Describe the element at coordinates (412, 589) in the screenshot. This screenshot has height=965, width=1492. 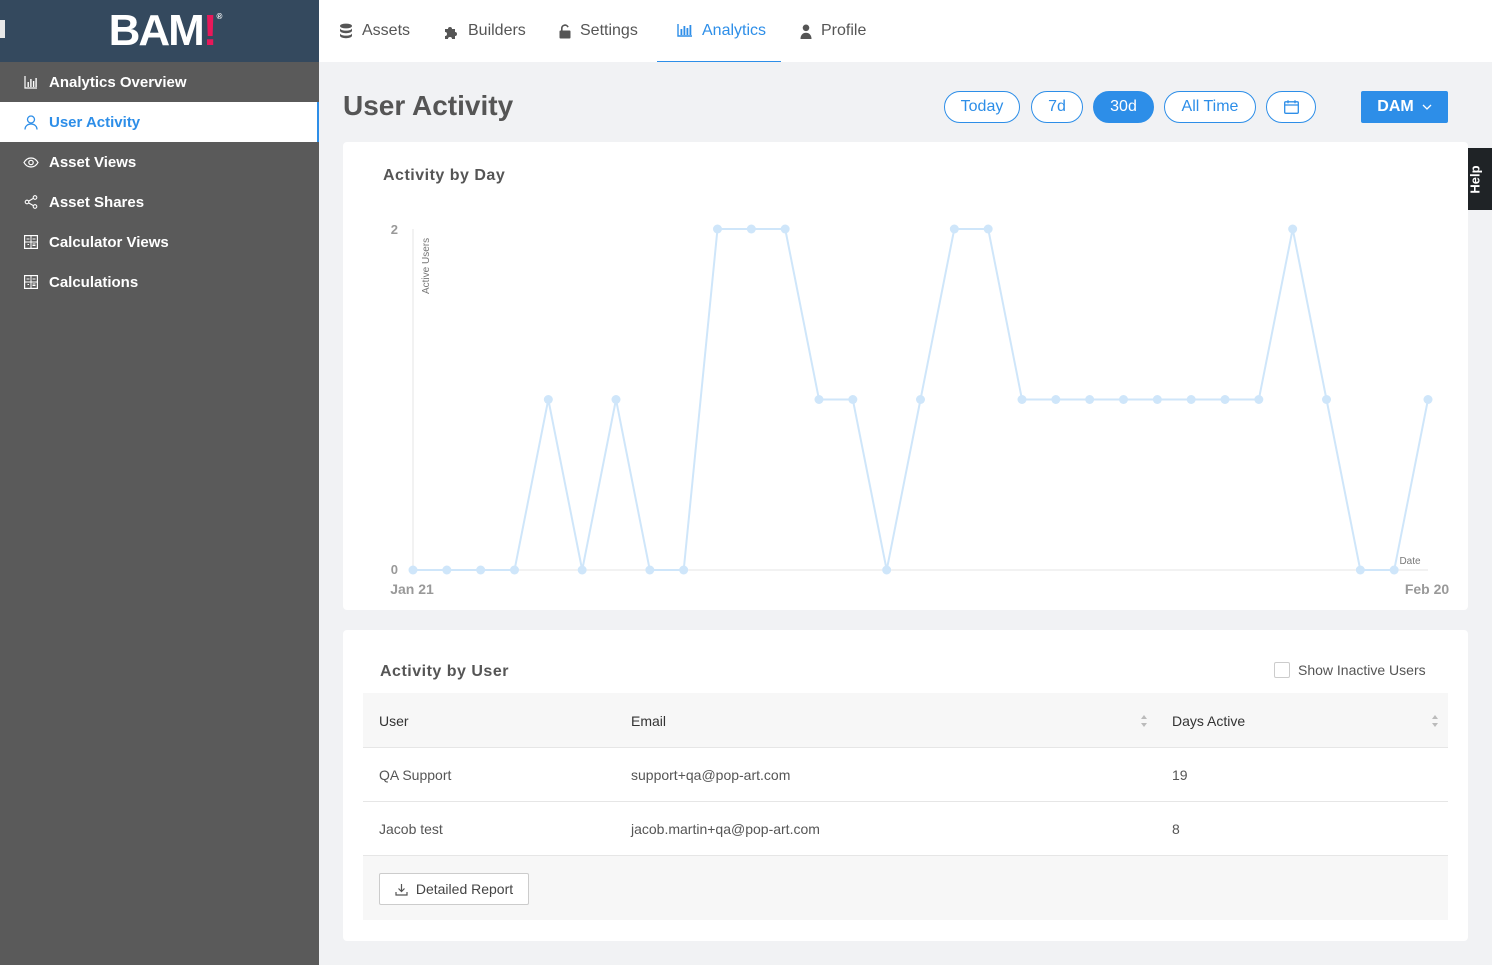
I see `x-tick-start: Jan 21` at that location.